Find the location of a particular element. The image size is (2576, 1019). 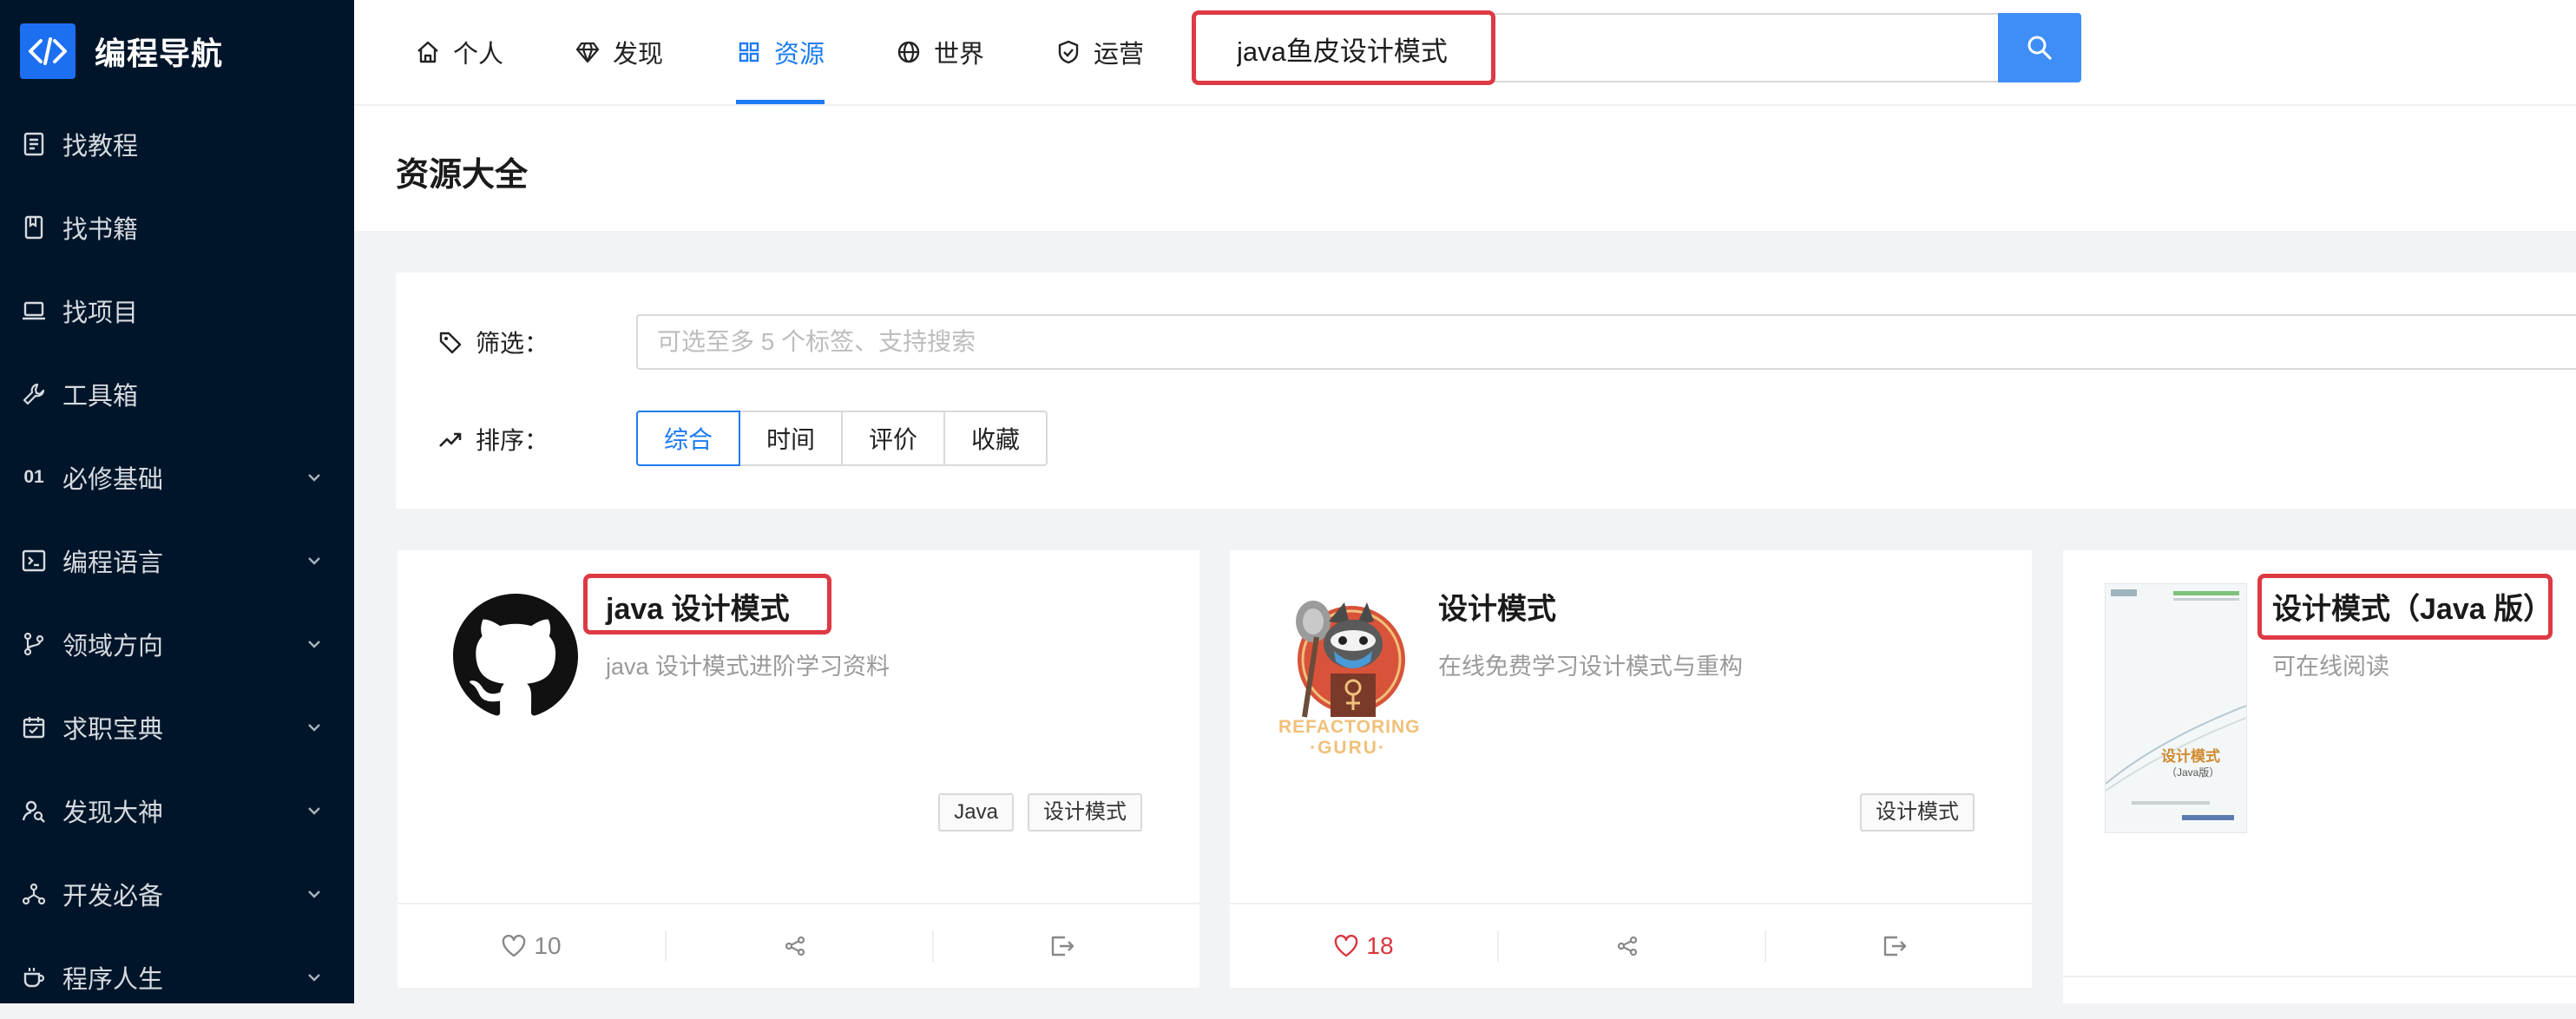

tag-select-input: 可选至多 5 个标签、支持搜索 is located at coordinates (1606, 342).